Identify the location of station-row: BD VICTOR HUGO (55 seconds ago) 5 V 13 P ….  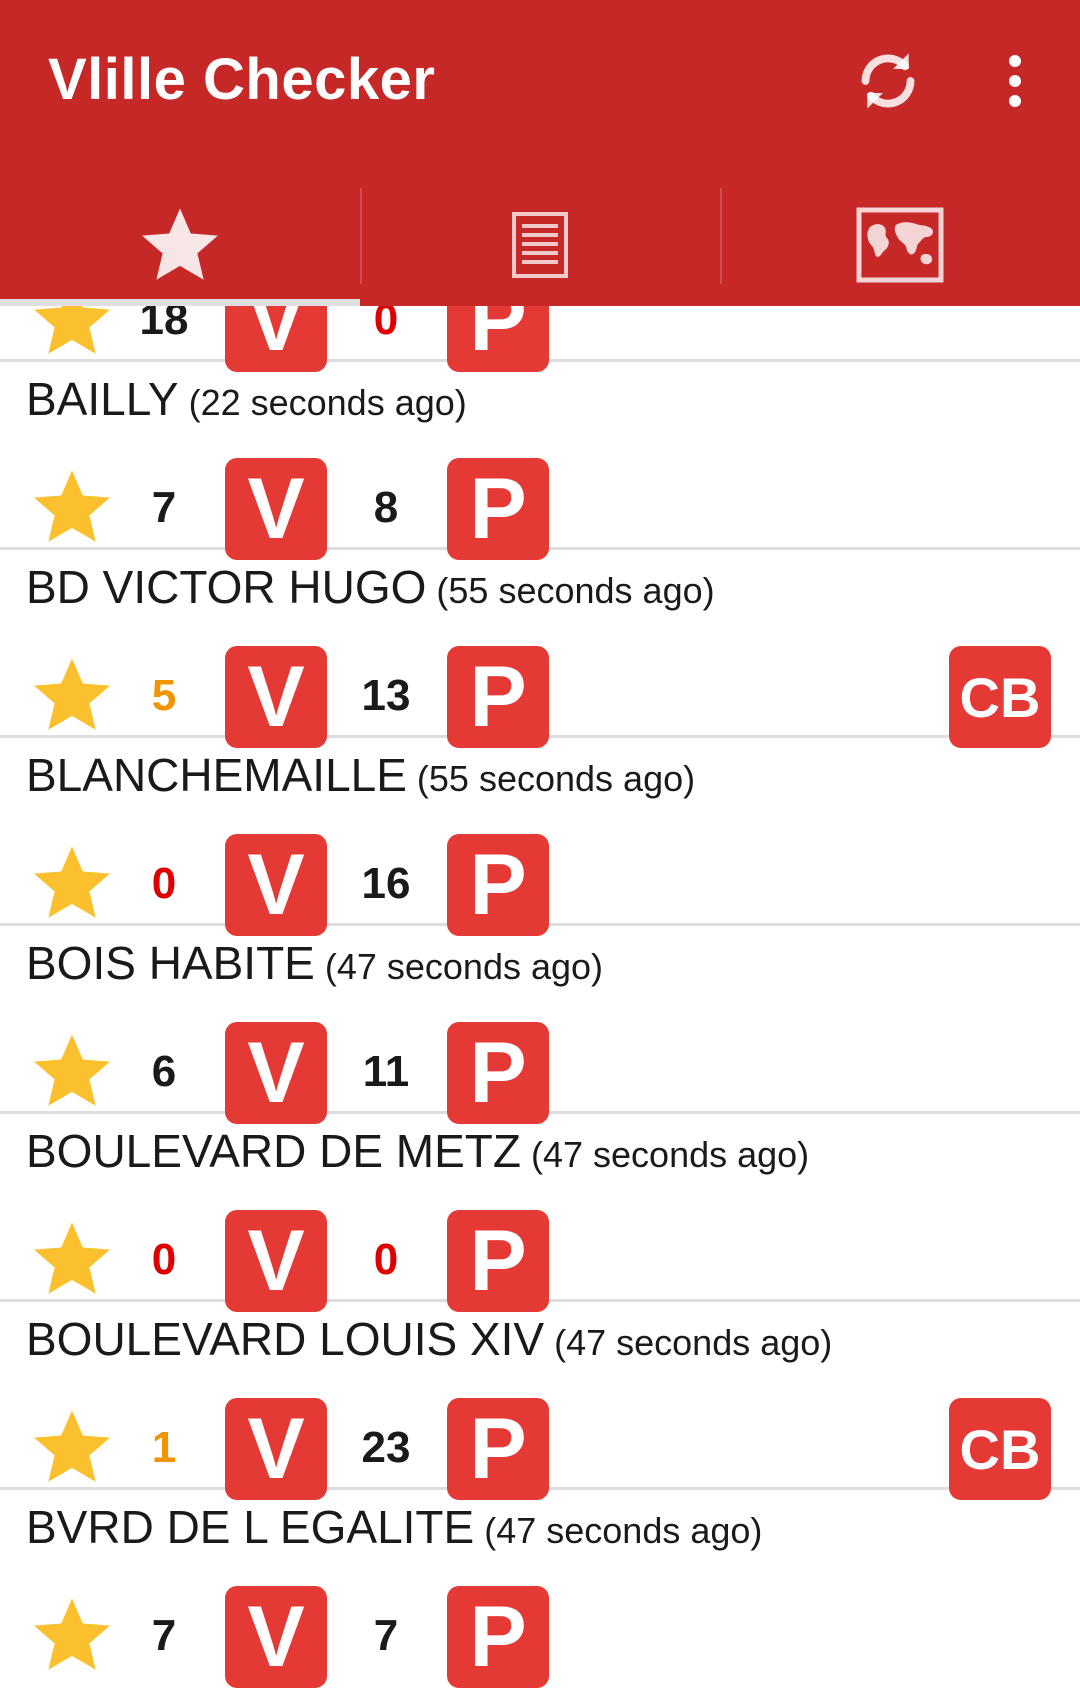
(540, 649).